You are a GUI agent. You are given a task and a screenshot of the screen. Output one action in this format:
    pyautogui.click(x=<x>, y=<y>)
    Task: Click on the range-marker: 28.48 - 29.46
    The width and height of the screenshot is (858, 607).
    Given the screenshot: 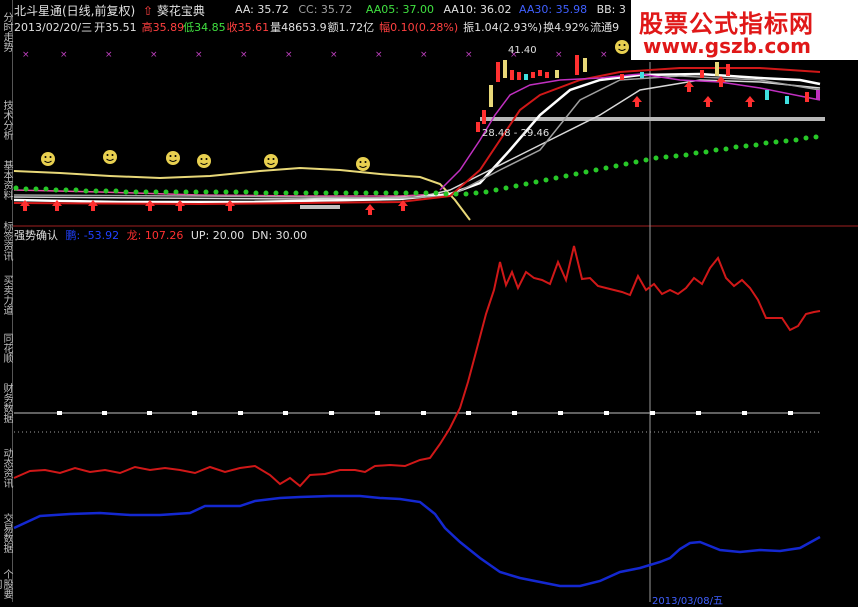 What is the action you would take?
    pyautogui.click(x=515, y=133)
    